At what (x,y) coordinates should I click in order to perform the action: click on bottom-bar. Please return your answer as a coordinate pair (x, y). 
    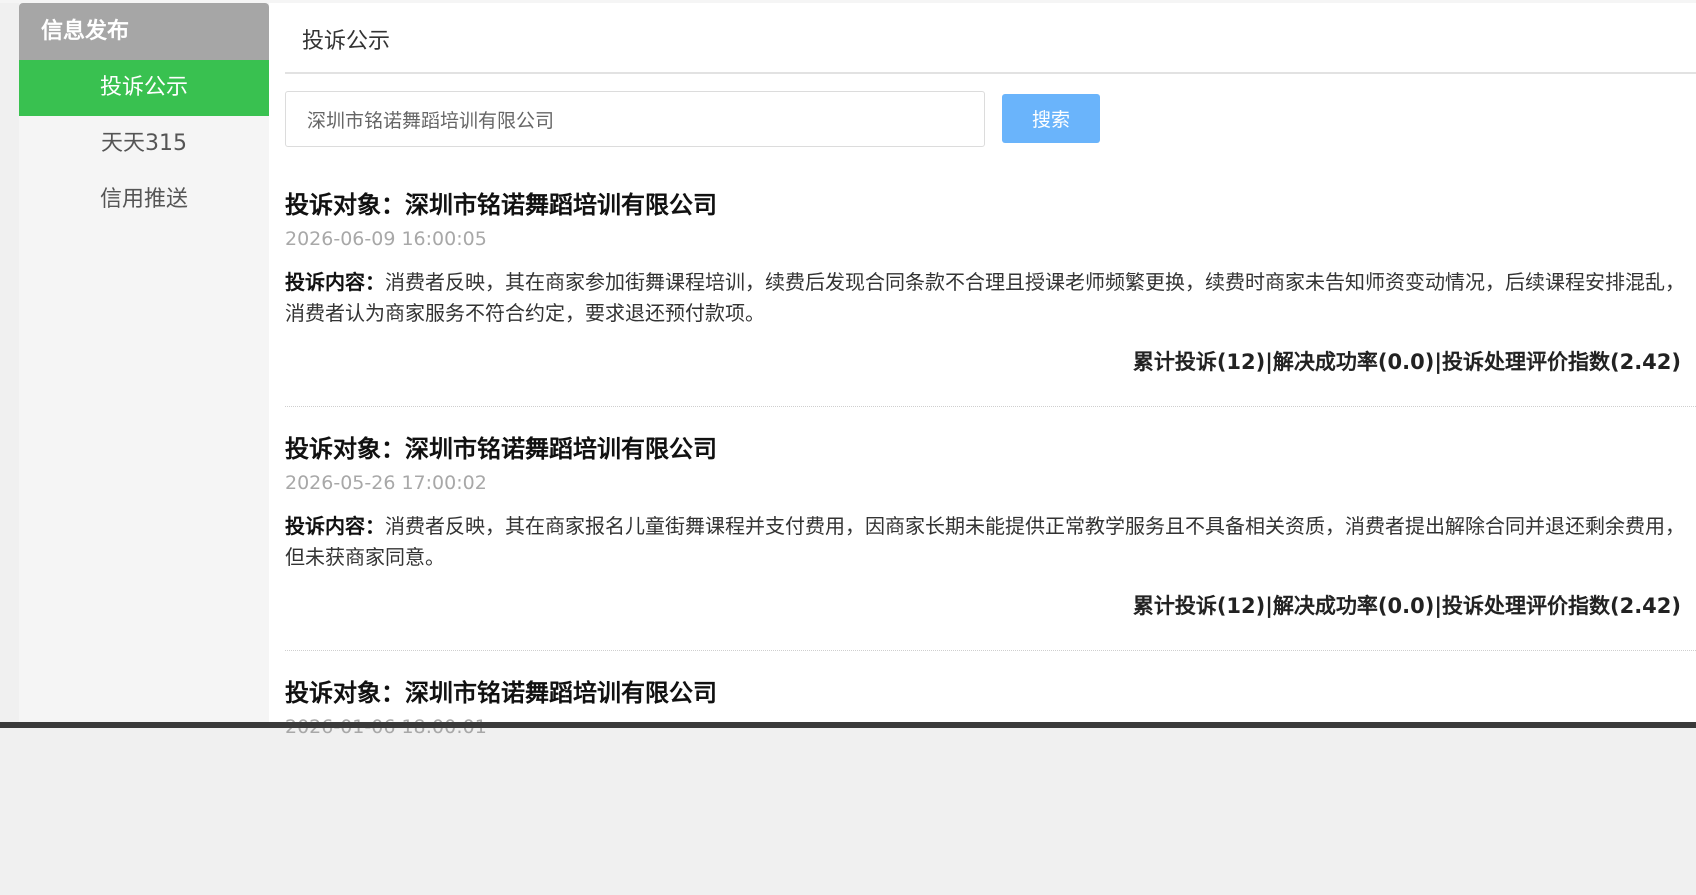
    Looking at the image, I should click on (848, 725).